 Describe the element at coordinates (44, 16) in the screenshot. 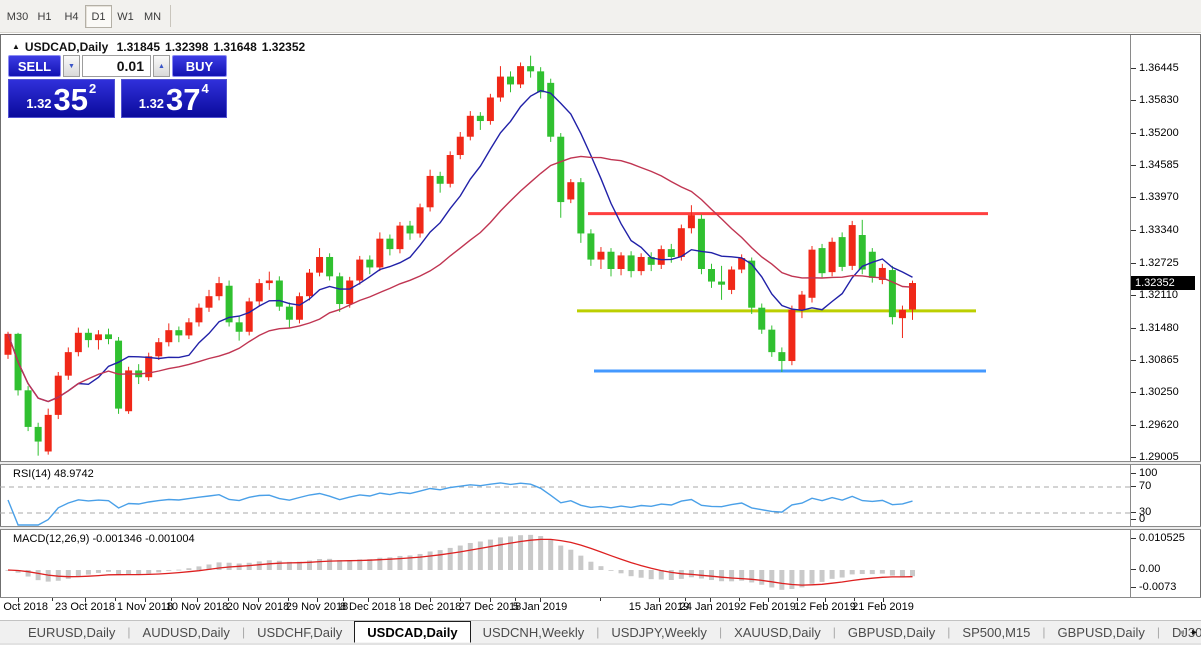

I see `timeframe-button-h1: H1` at that location.